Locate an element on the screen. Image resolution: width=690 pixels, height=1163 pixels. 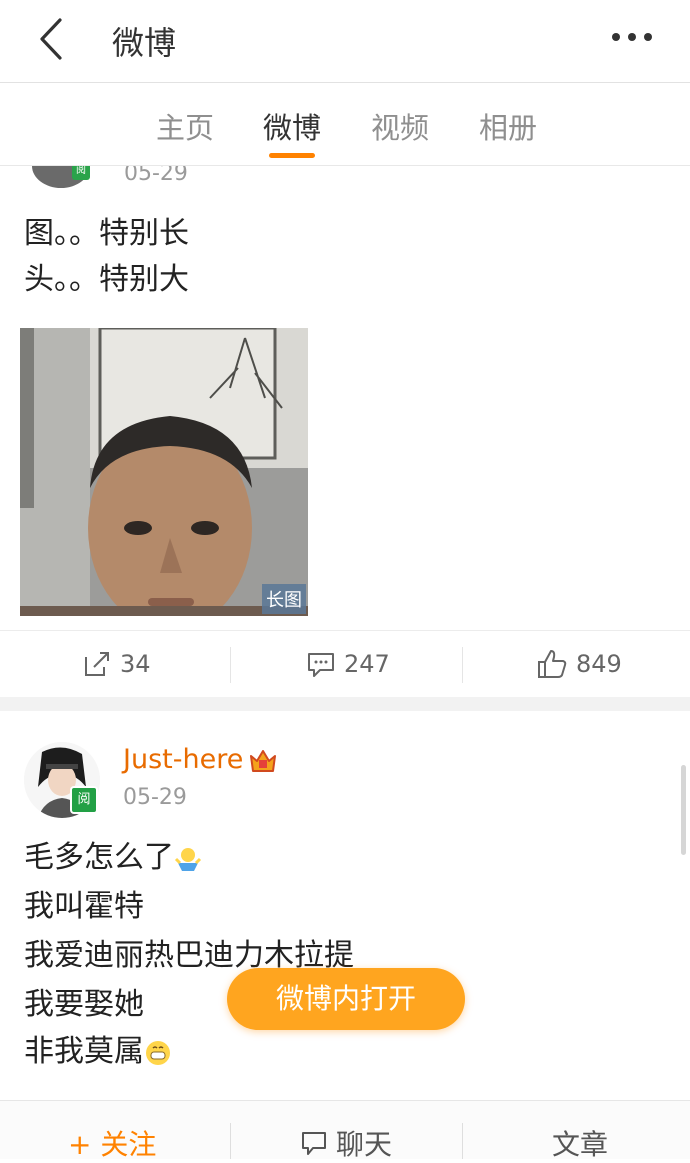
more-options-icon is located at coordinates (632, 37).